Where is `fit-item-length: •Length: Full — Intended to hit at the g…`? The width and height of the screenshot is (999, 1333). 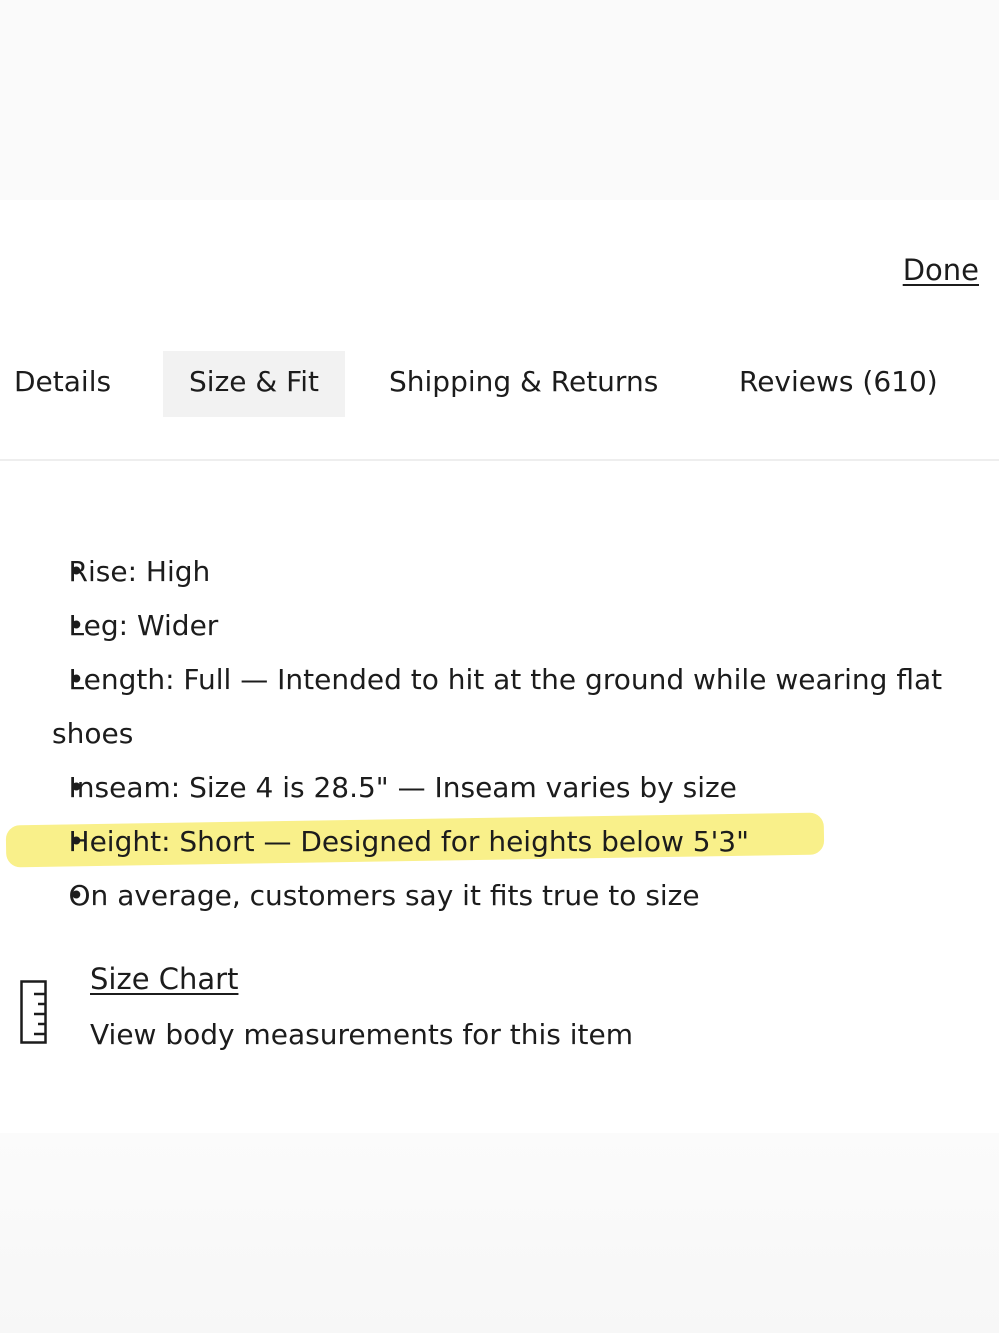 fit-item-length: •Length: Full — Intended to hit at the g… is located at coordinates (499, 707).